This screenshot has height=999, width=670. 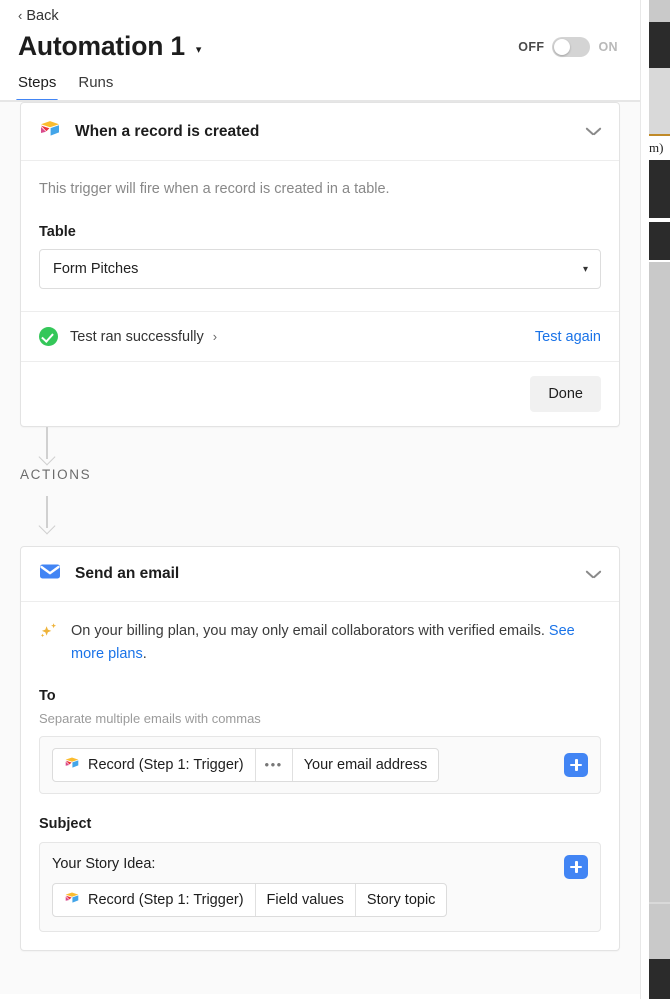 I want to click on back-chevron-icon: ‹, so click(x=20, y=15).